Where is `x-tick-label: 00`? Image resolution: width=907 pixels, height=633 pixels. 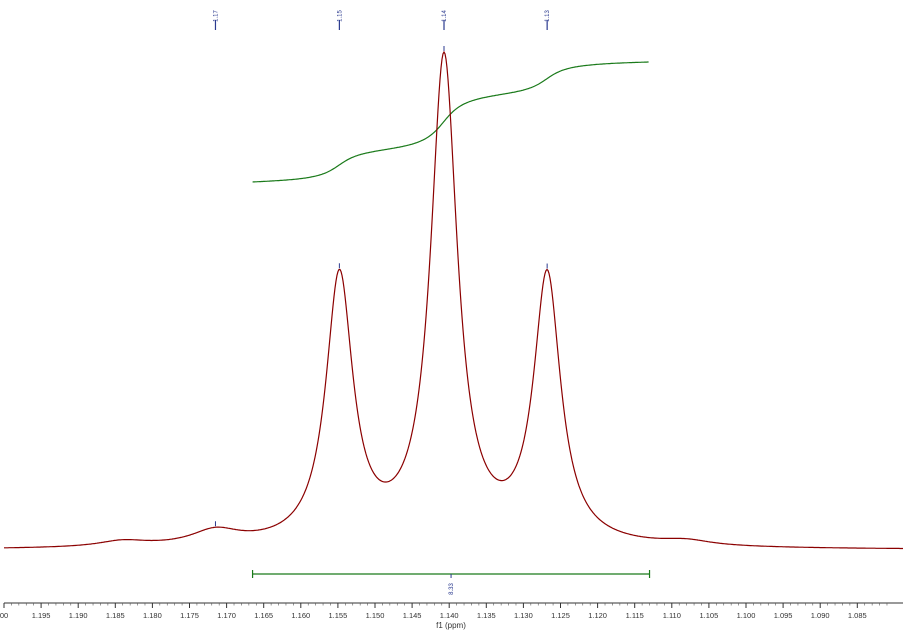
x-tick-label: 00 is located at coordinates (4, 615).